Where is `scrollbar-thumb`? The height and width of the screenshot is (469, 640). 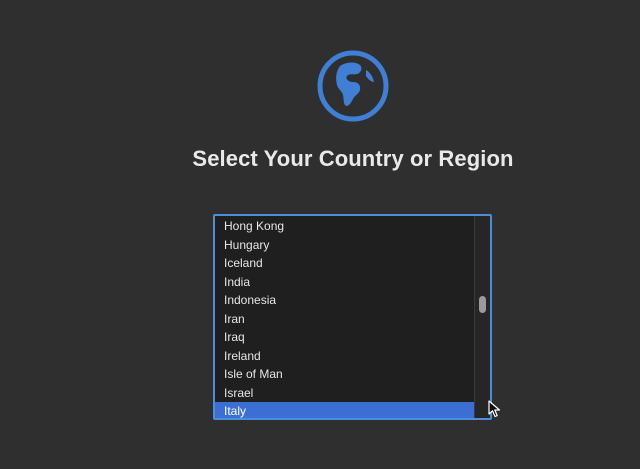
scrollbar-thumb is located at coordinates (482, 304).